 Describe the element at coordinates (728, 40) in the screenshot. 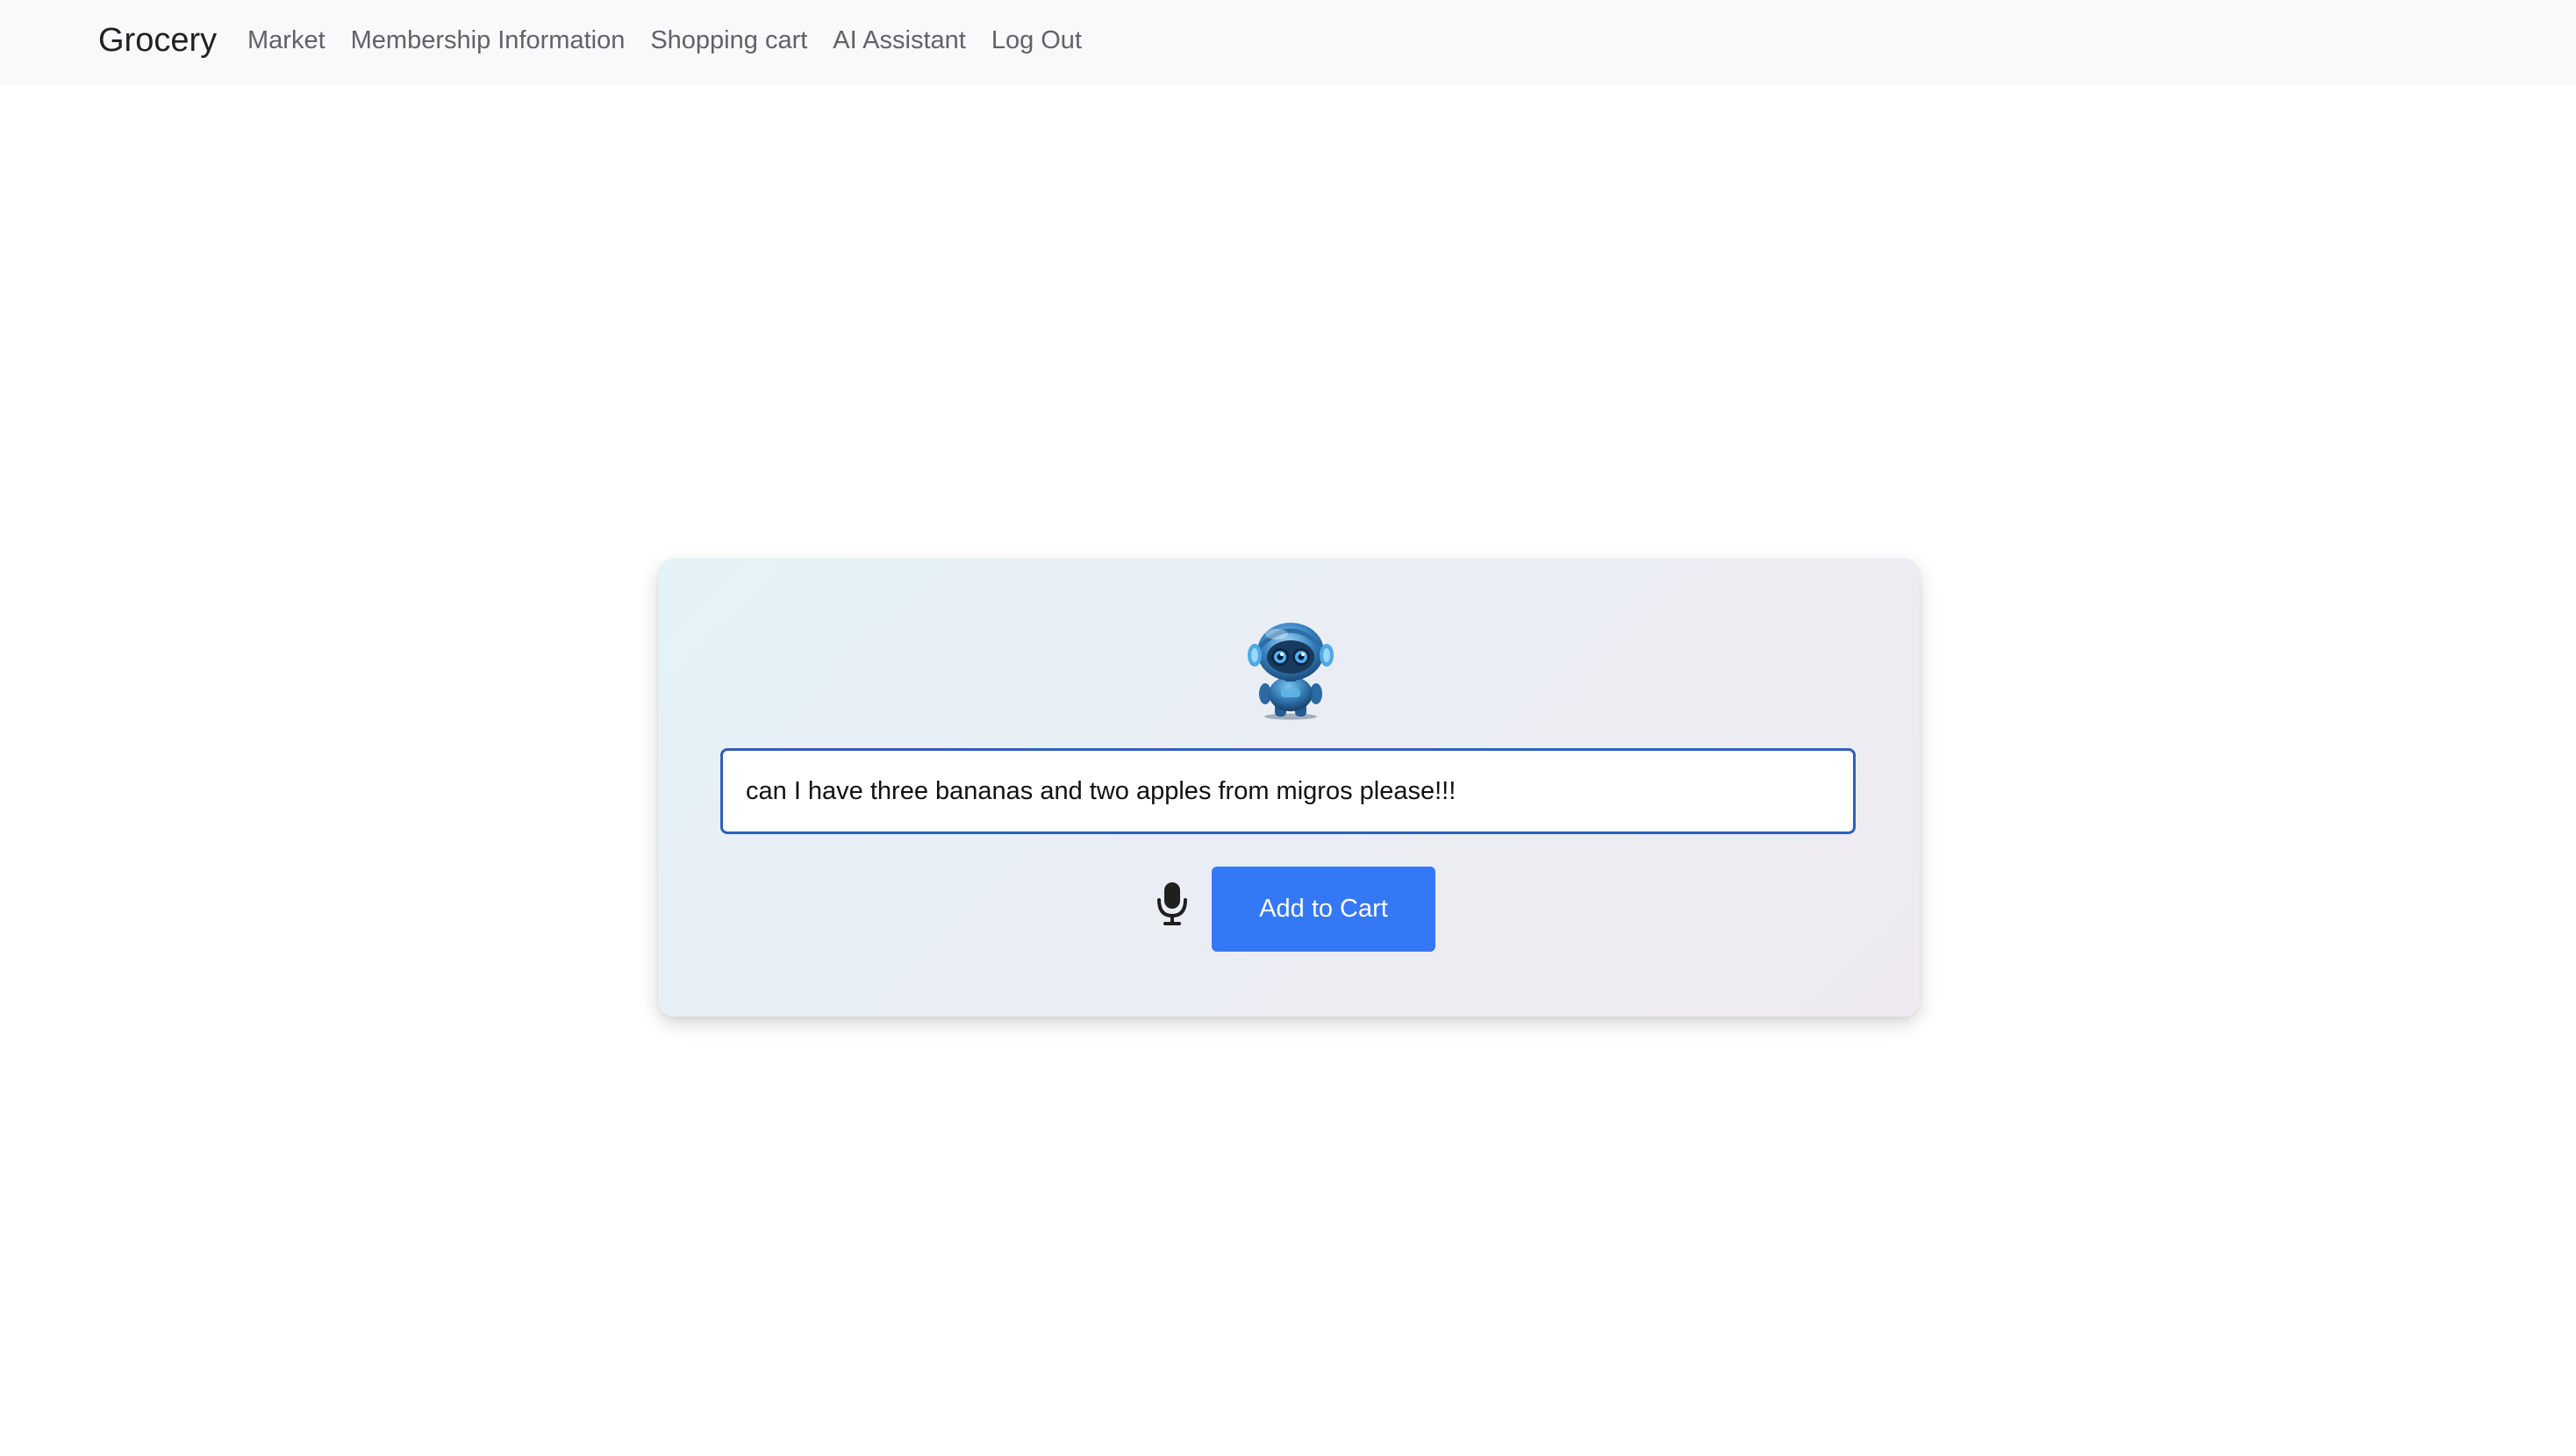

I see `nav-link-shopping-cart: Shopping cart` at that location.